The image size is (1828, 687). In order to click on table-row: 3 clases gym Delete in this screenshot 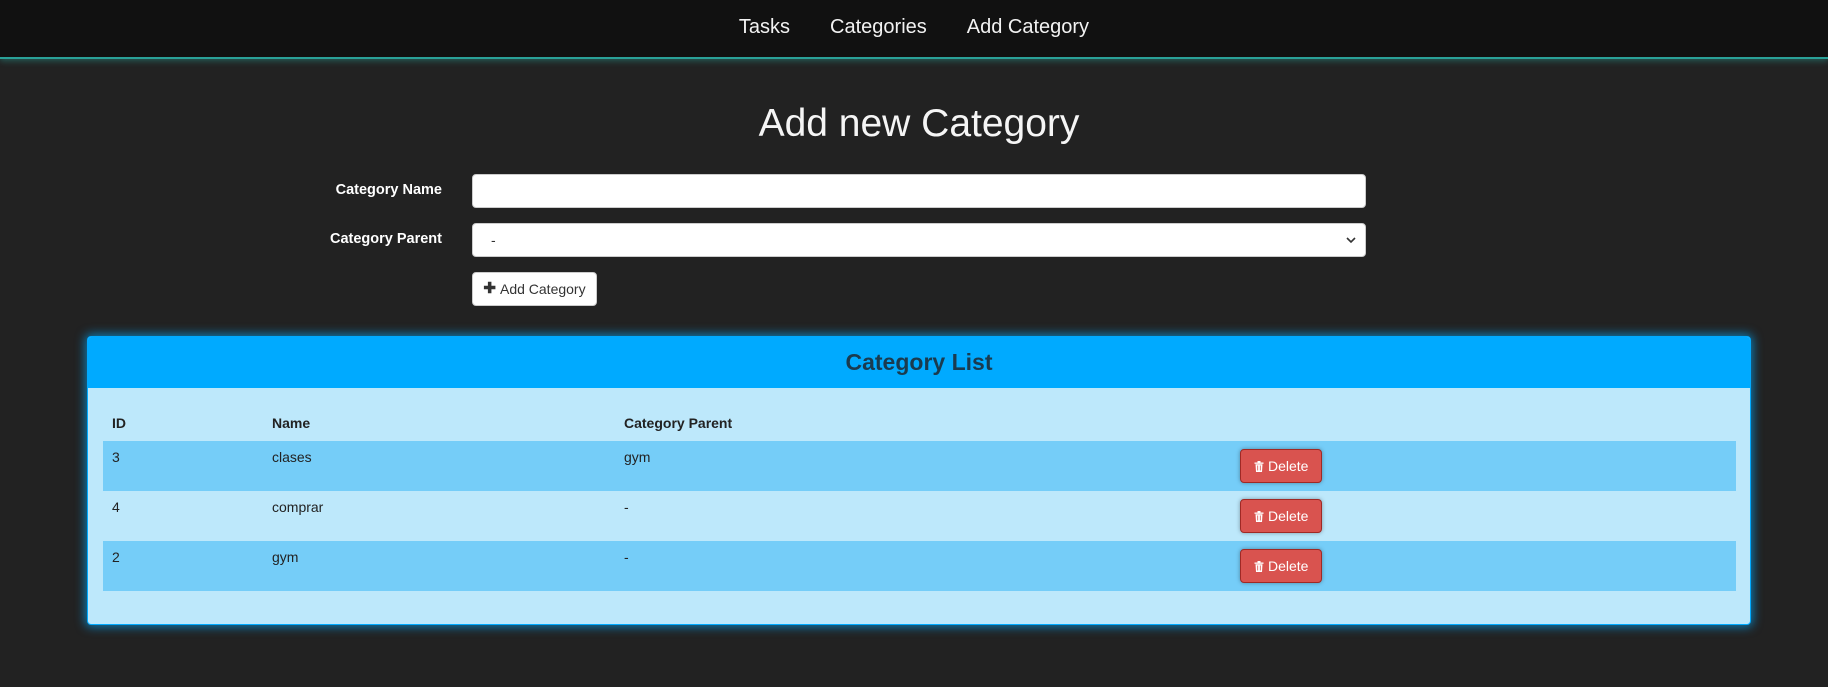, I will do `click(919, 466)`.